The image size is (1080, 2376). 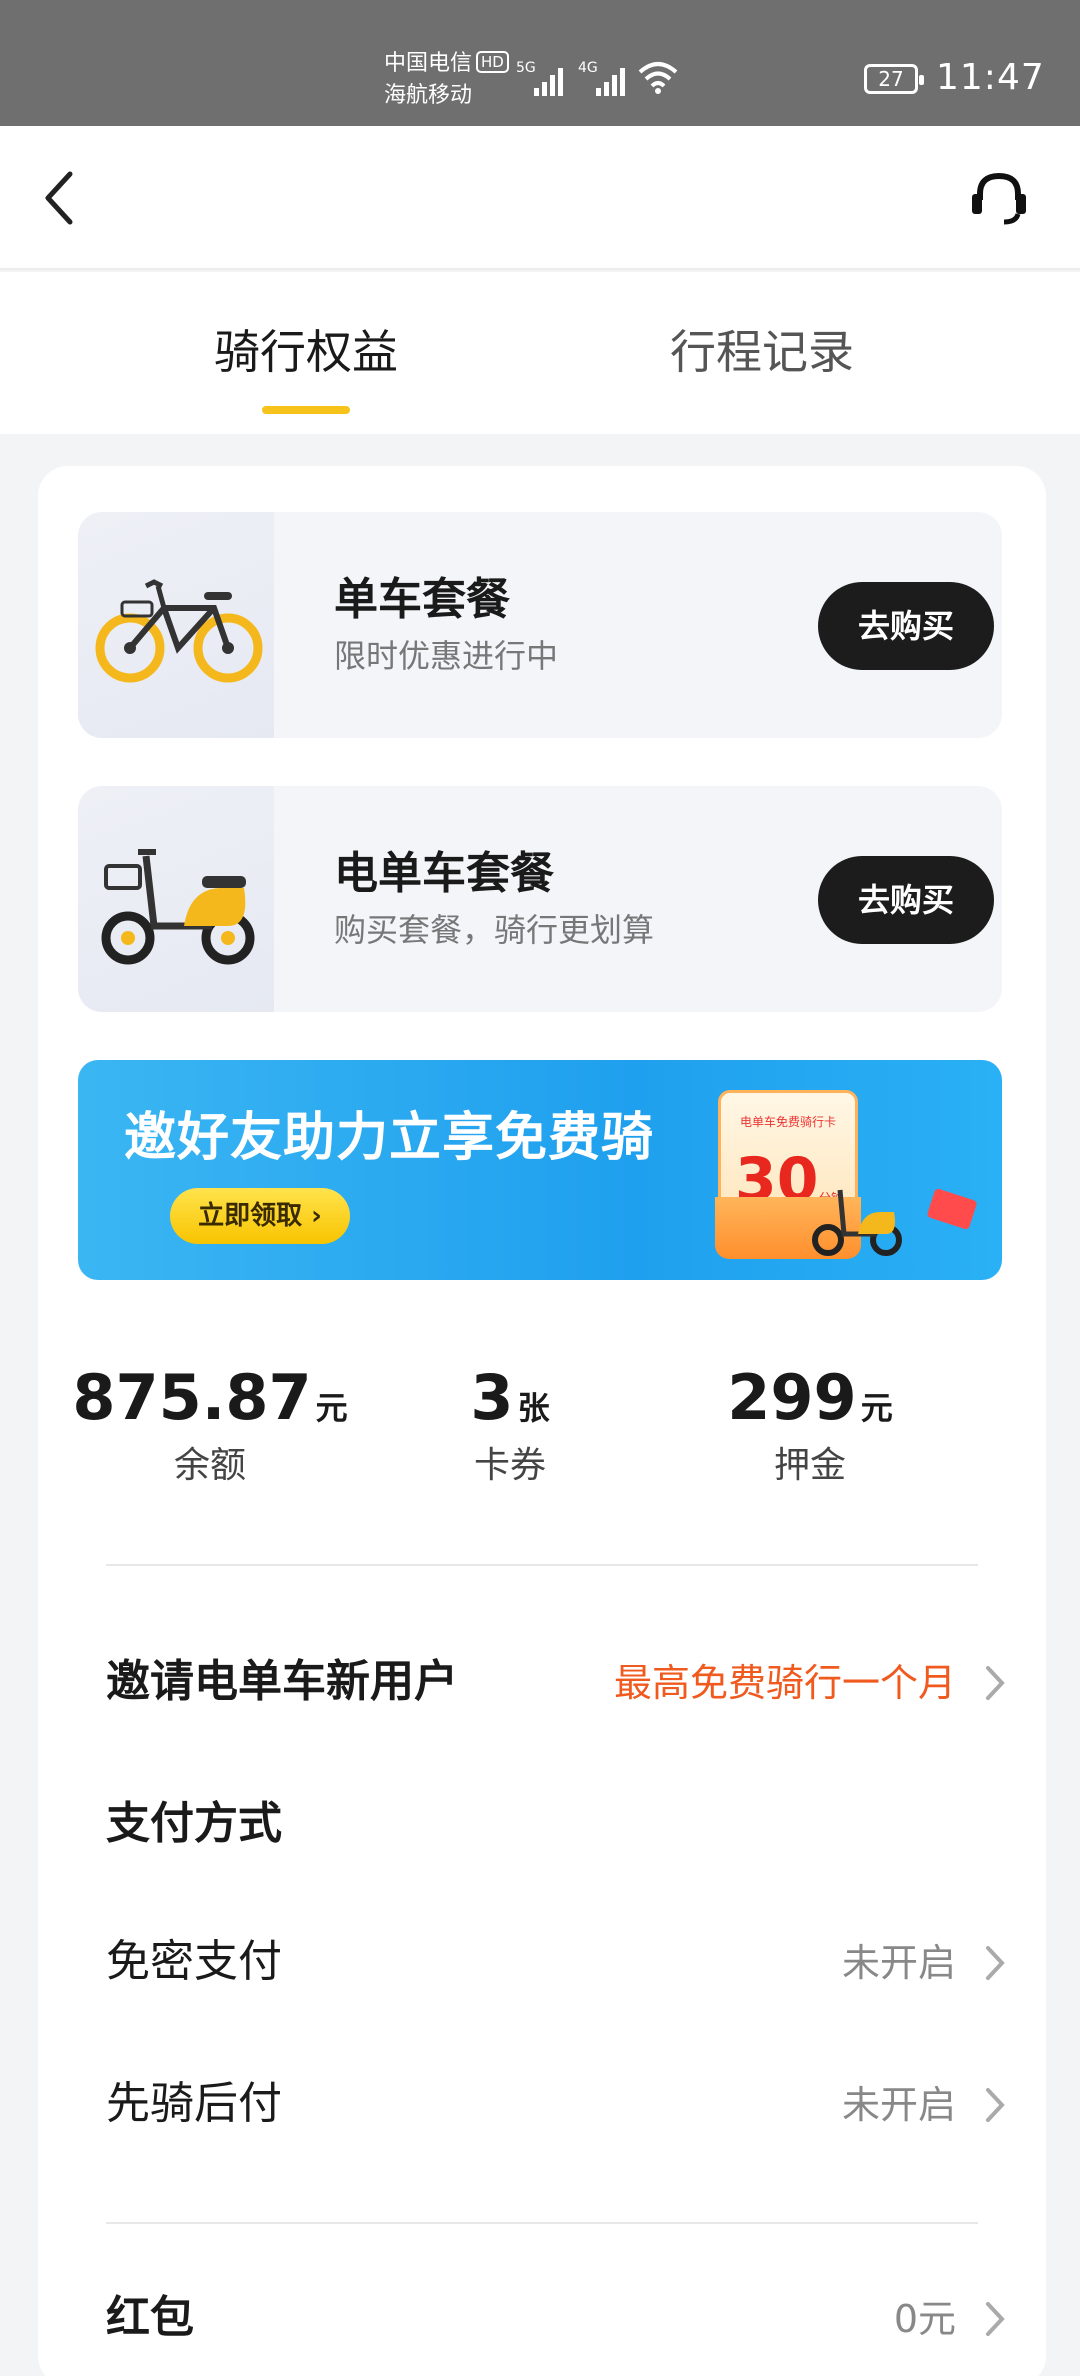 What do you see at coordinates (558, 2104) in the screenshot?
I see `ride-first-pay-later-row: 先骑后付 未开启` at bounding box center [558, 2104].